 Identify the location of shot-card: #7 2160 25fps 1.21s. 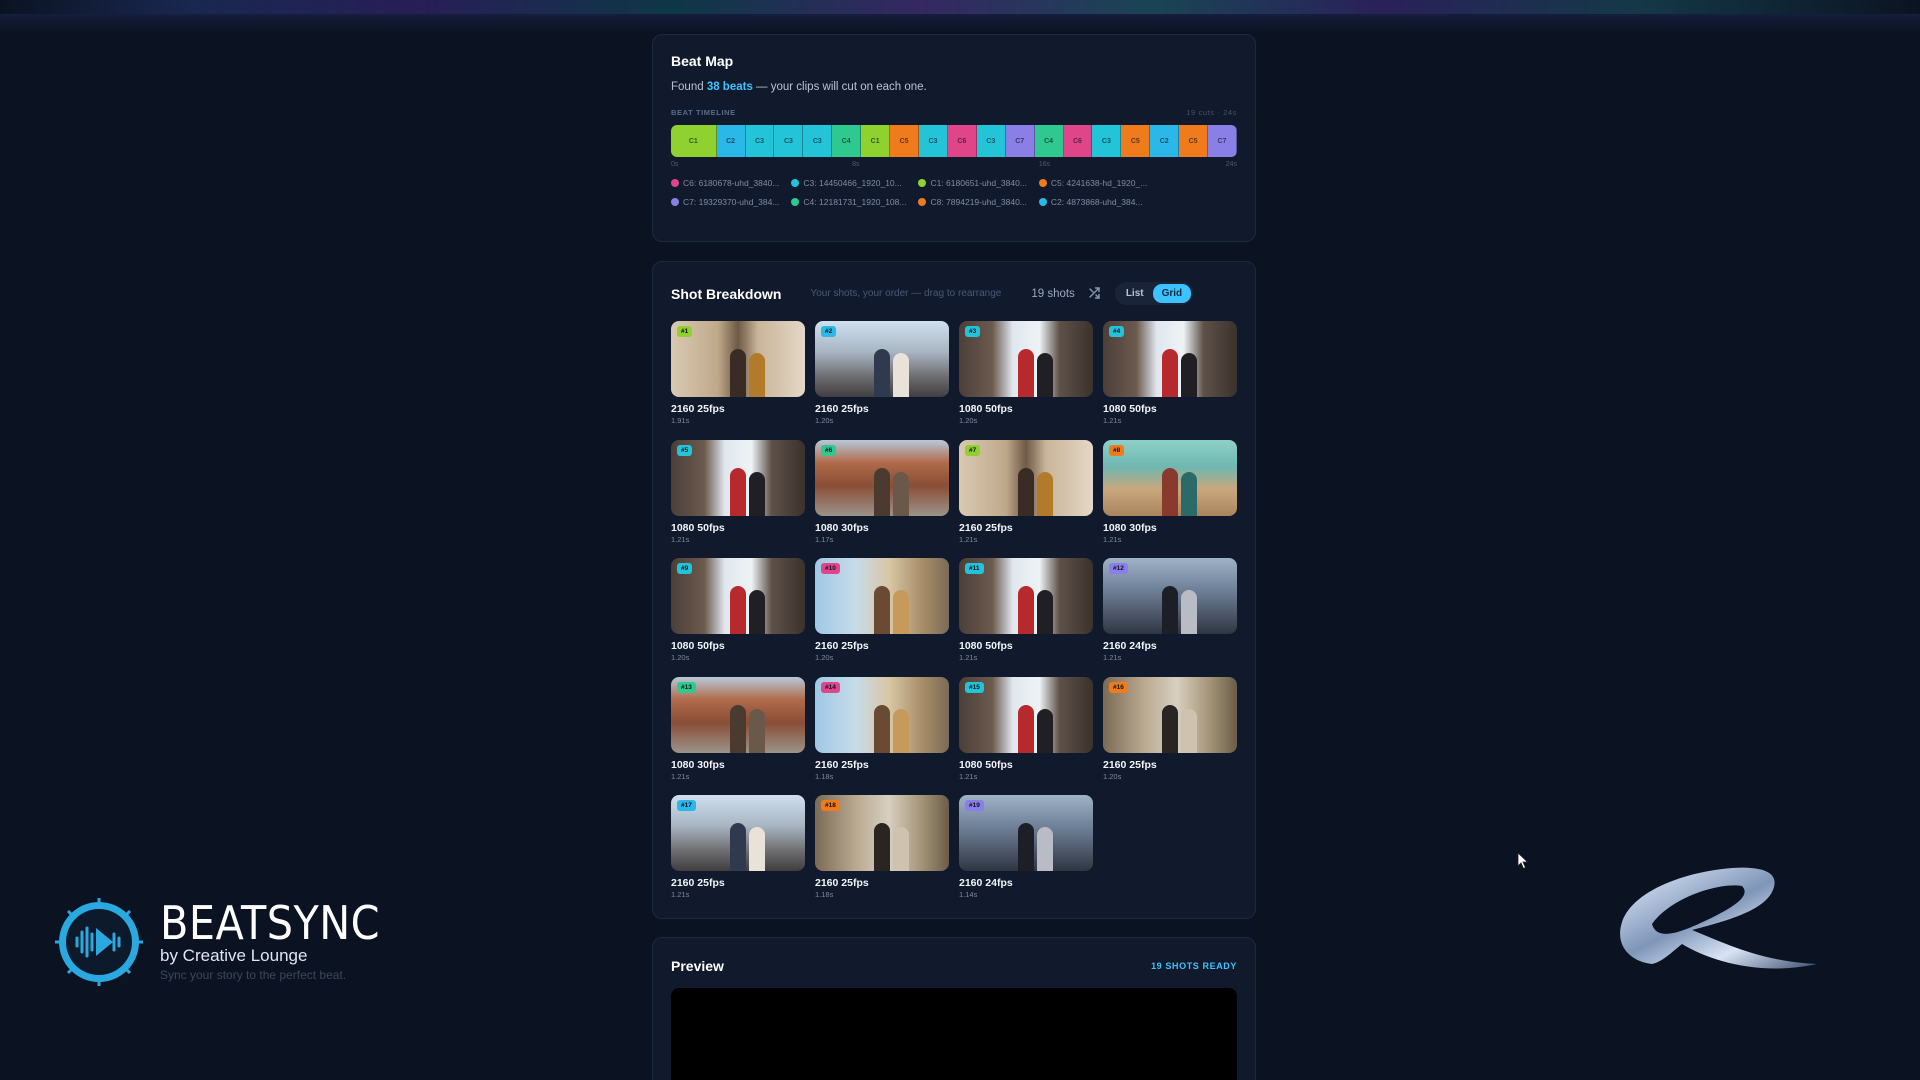
(1026, 499).